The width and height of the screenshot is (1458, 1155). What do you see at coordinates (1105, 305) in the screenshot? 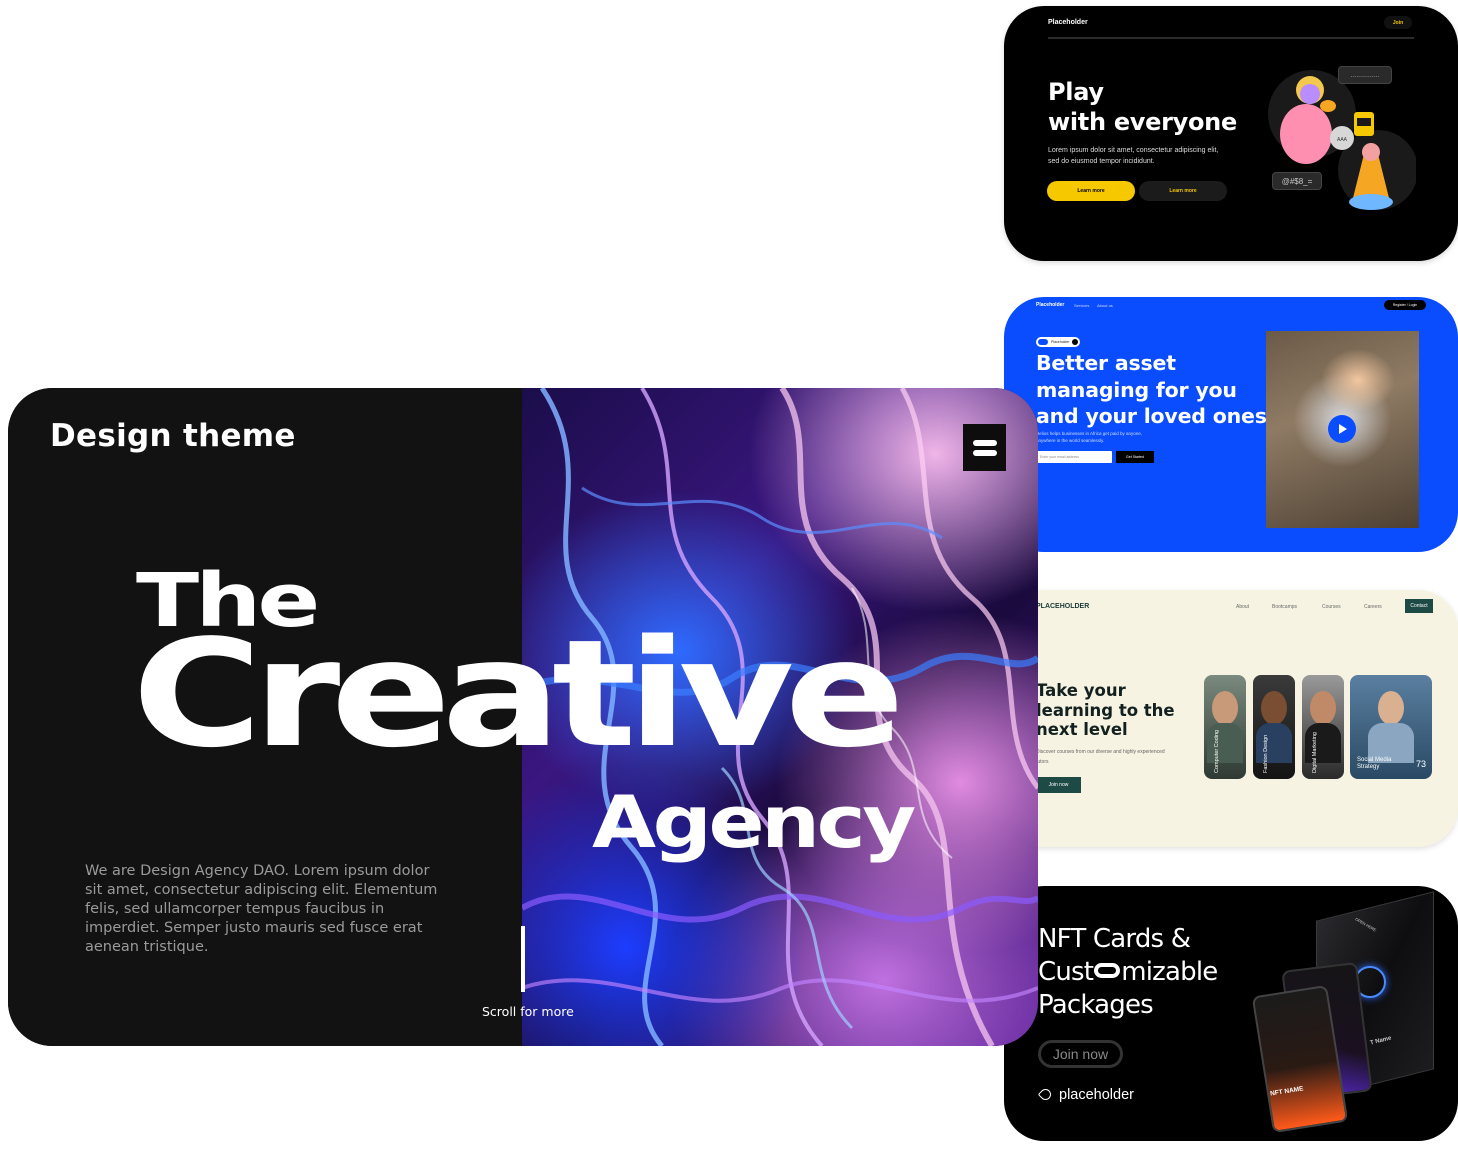
I see `nav-link-about: About us` at bounding box center [1105, 305].